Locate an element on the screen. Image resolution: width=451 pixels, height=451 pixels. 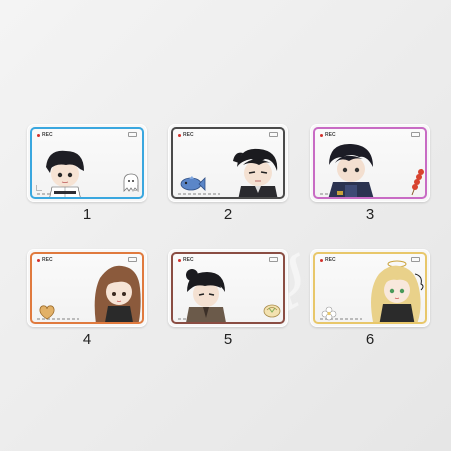
character-woman-long-brown-hair is located at coordinates (117, 293).